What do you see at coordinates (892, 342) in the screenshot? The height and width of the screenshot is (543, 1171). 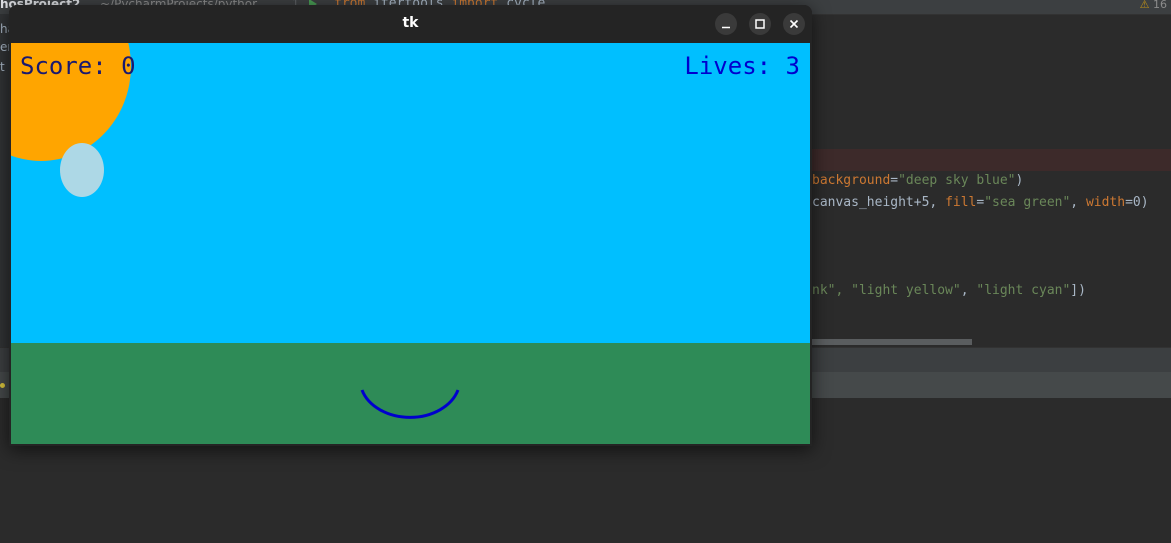 I see `scrollbar-thumb` at bounding box center [892, 342].